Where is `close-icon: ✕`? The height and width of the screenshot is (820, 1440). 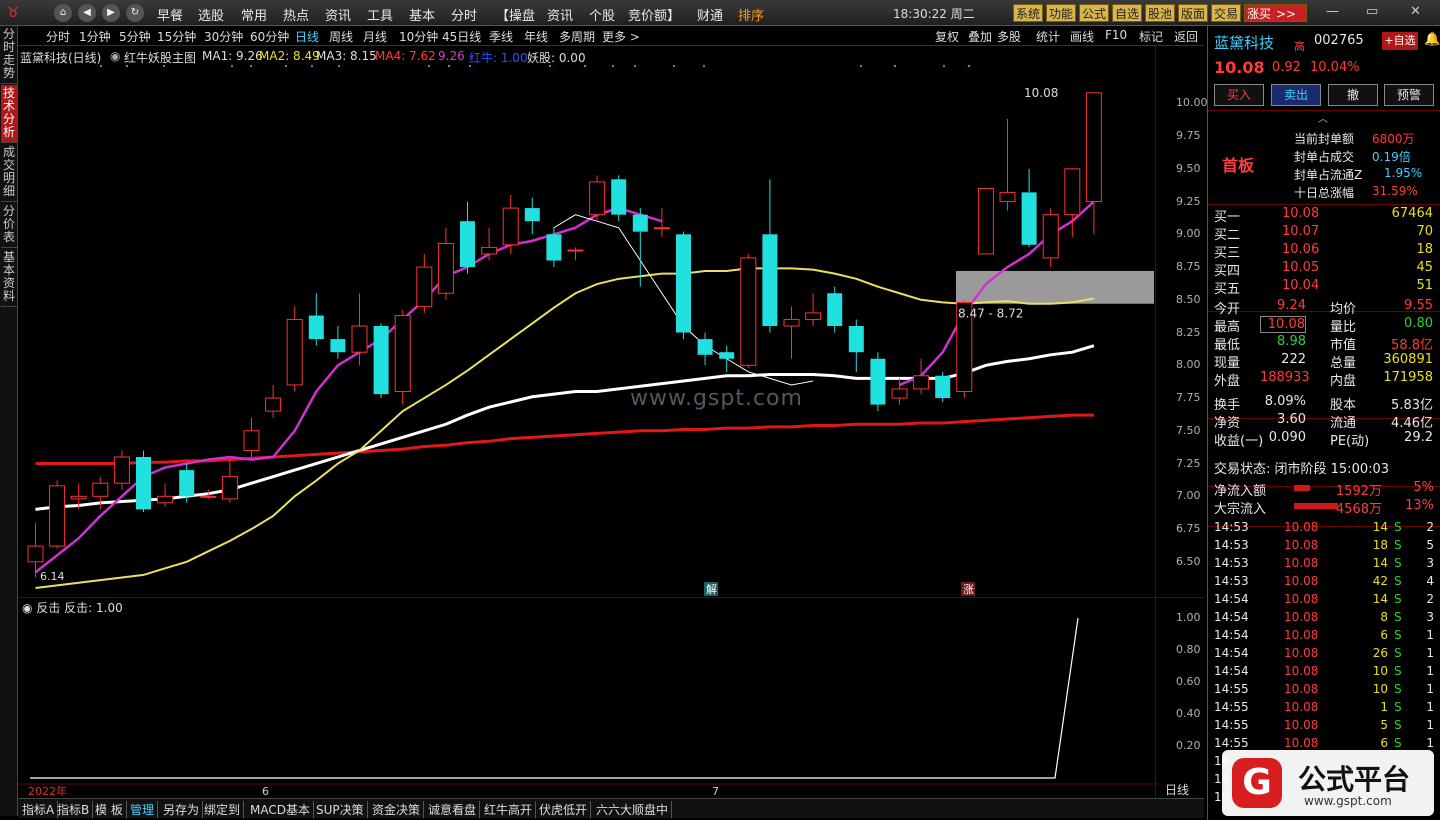
close-icon: ✕ is located at coordinates (1415, 11).